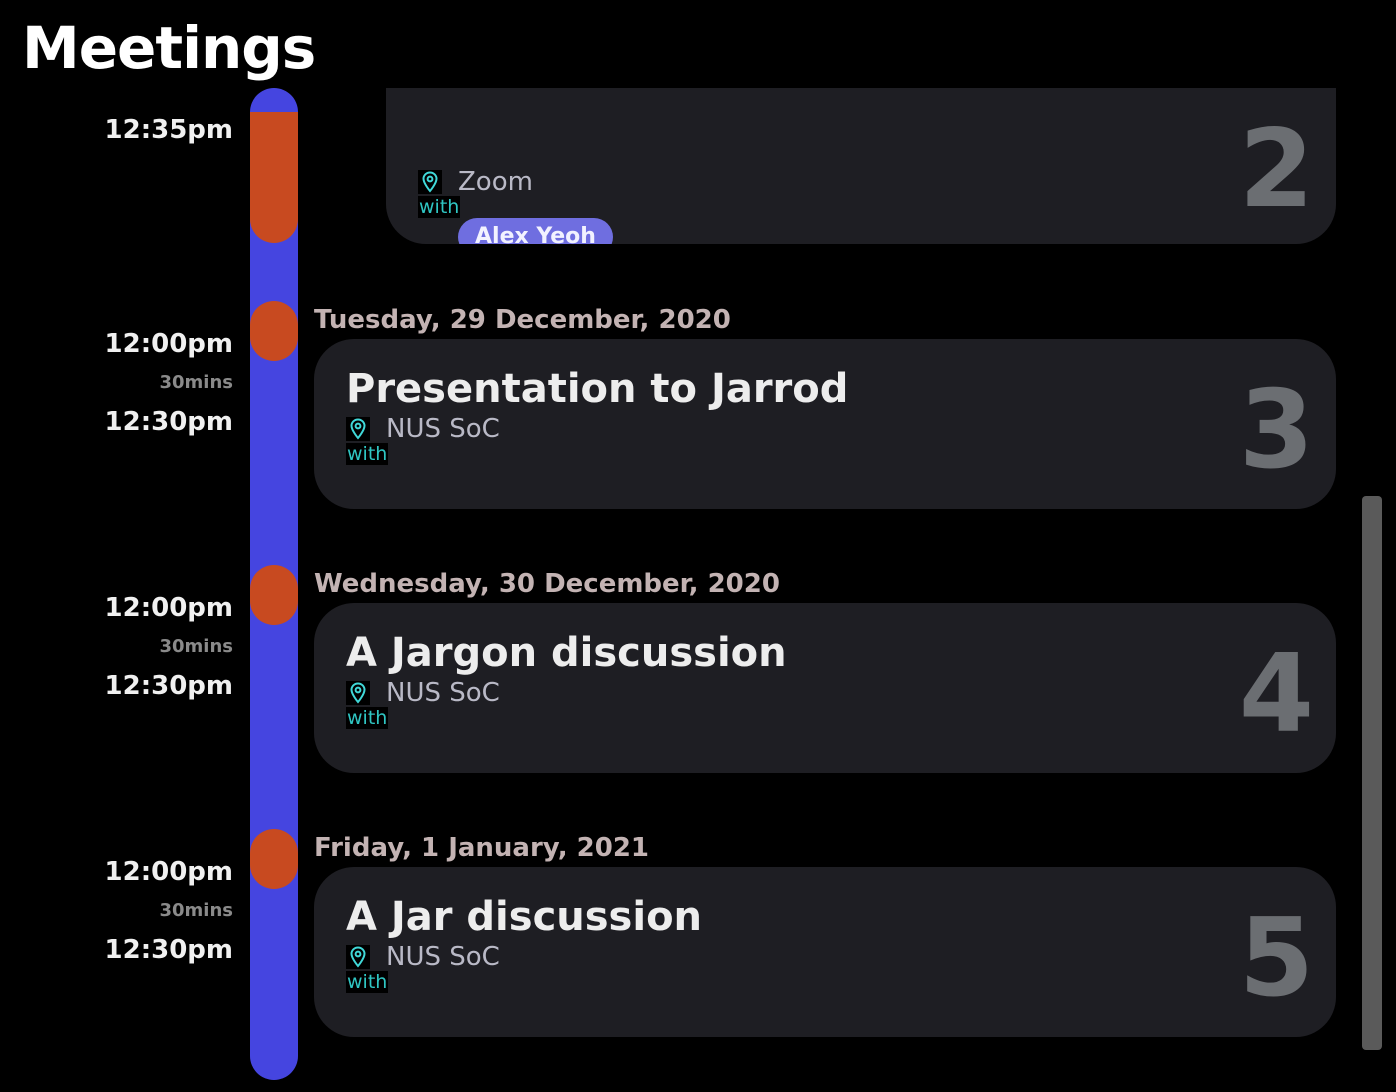  What do you see at coordinates (495, 182) in the screenshot?
I see `meeting-location: Zoom` at bounding box center [495, 182].